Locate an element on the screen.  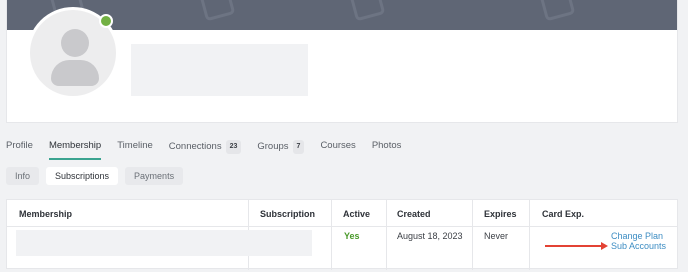
header-expires: Expires is located at coordinates (500, 214).